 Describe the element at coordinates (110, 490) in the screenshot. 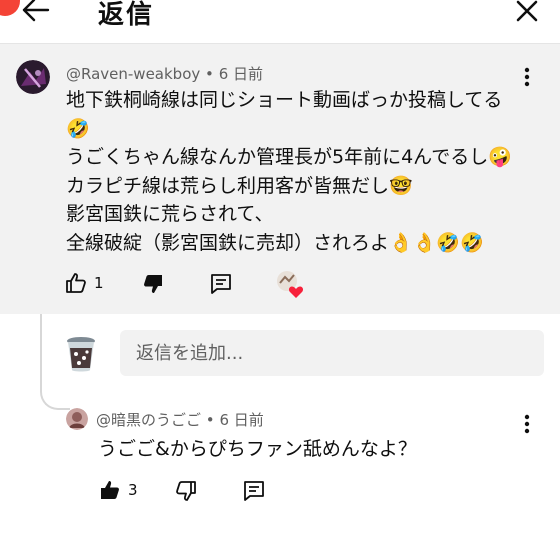

I see `thumbs-up-filled-icon` at that location.